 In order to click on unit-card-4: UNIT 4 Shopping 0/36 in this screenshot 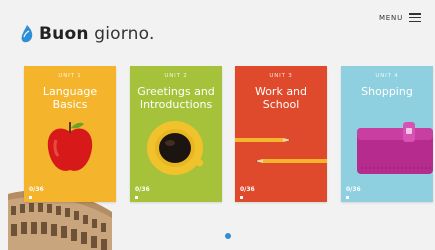, I will do `click(387, 134)`.